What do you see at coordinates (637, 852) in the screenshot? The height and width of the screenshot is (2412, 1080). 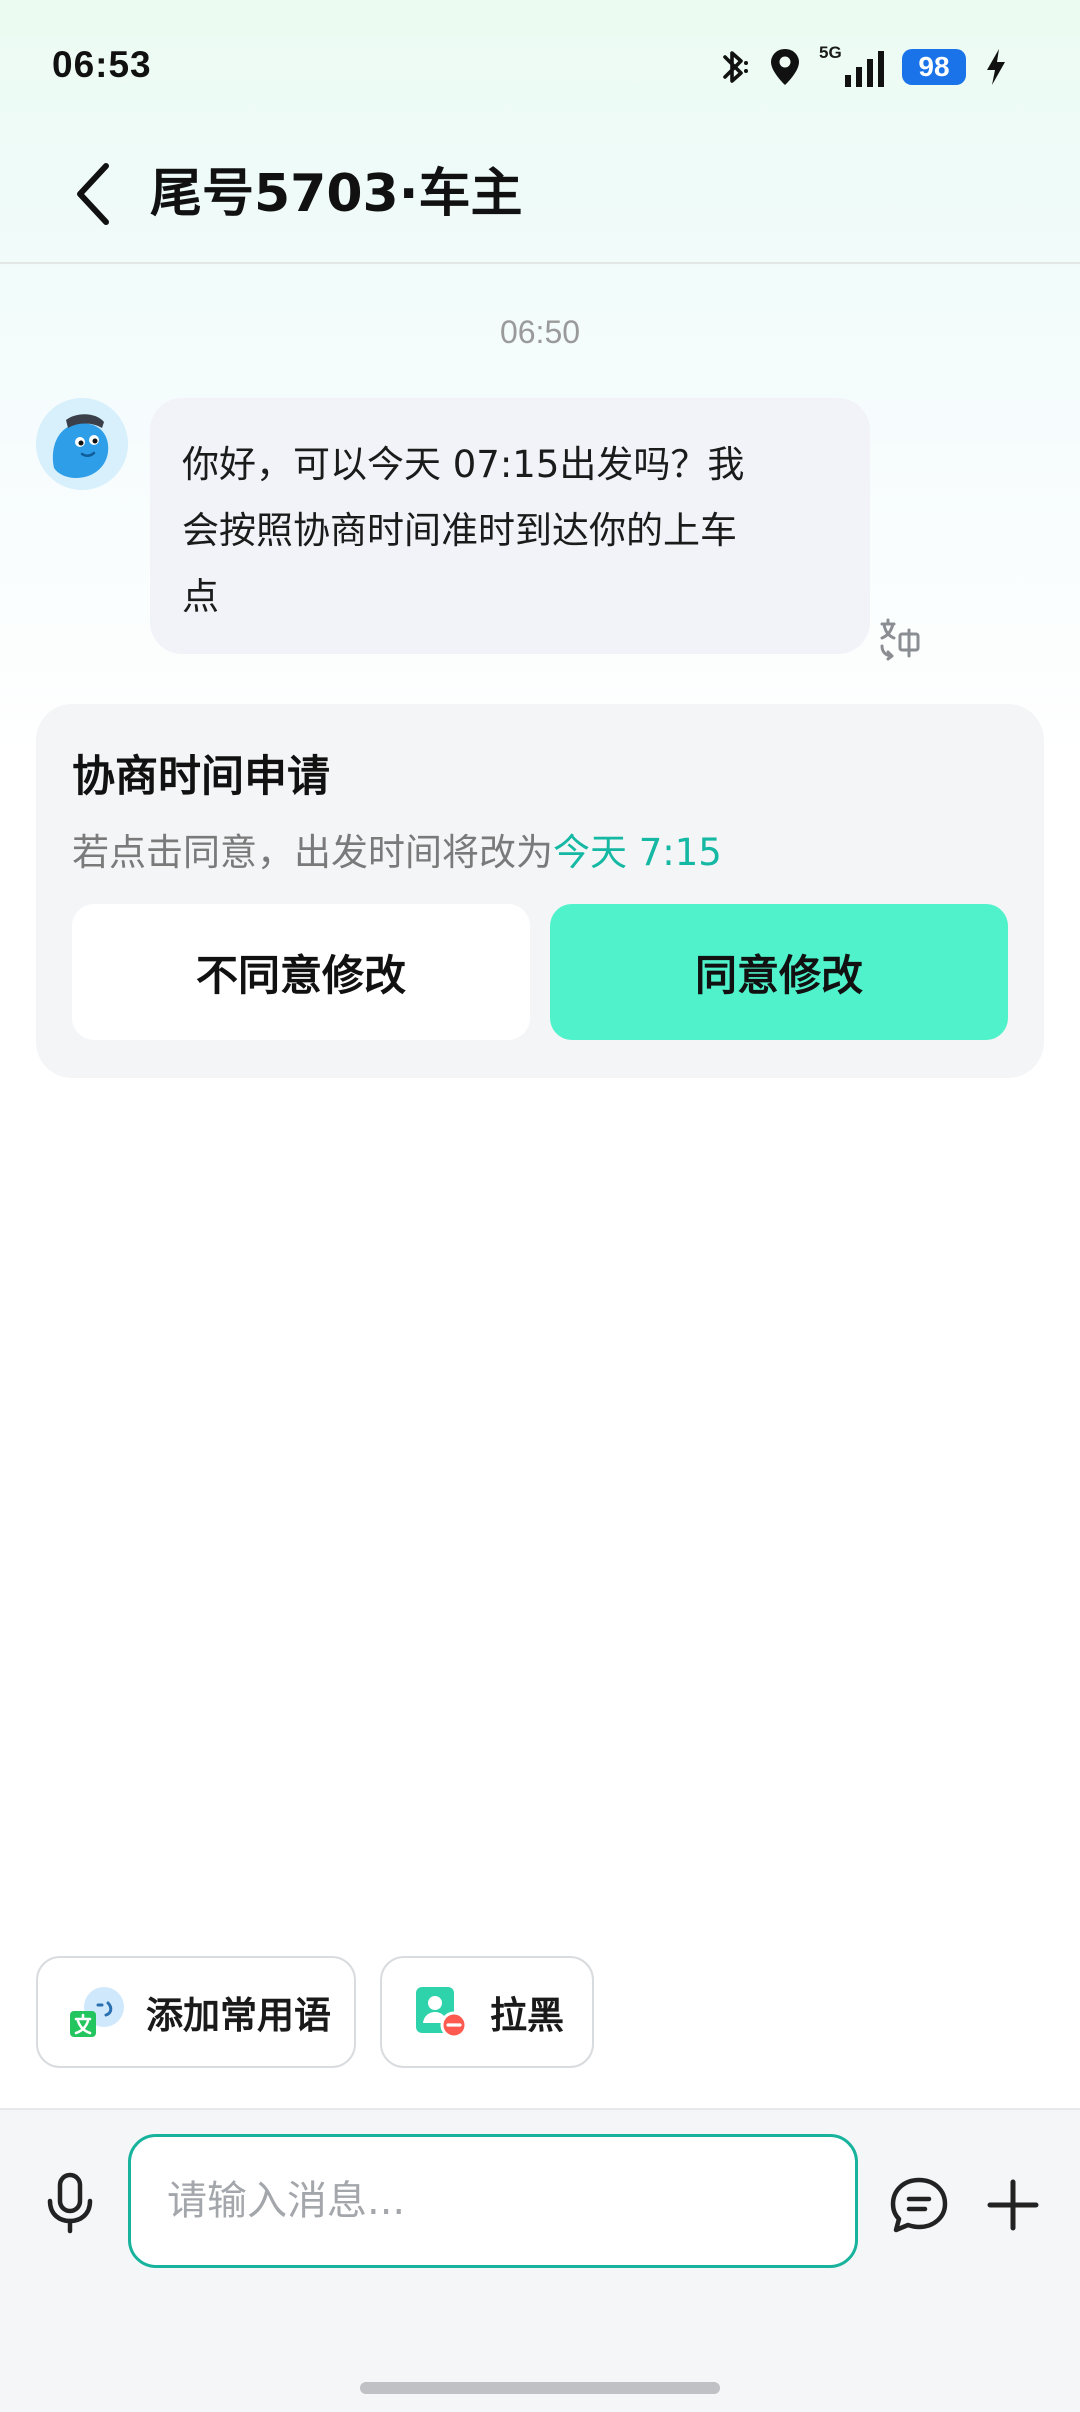 I see `card-new-time: 今天 7:15` at bounding box center [637, 852].